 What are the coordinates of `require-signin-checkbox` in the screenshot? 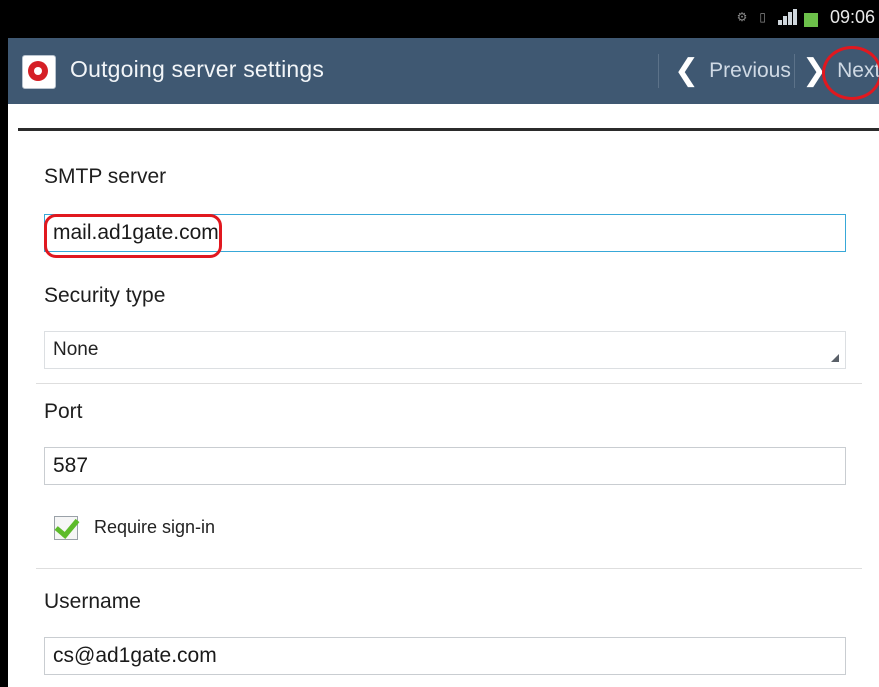 It's located at (67, 526).